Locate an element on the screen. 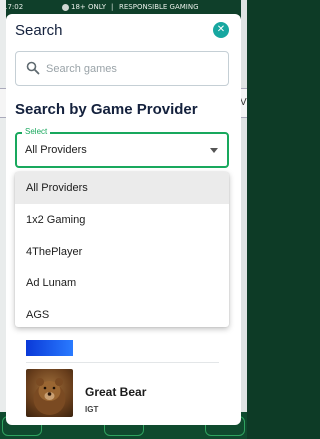 The width and height of the screenshot is (320, 439). backdrop-tab-label: V is located at coordinates (243, 102).